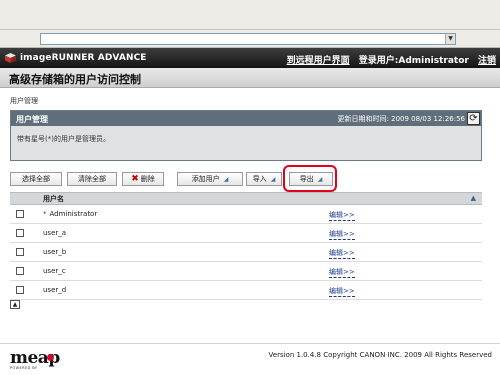  I want to click on address-select: ▼, so click(248, 39).